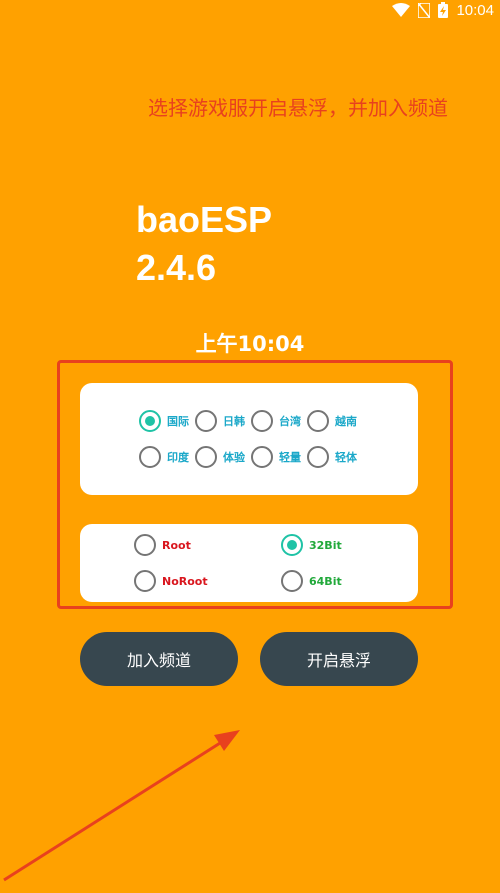 This screenshot has width=500, height=893. I want to click on noroot-radio-button, so click(145, 581).